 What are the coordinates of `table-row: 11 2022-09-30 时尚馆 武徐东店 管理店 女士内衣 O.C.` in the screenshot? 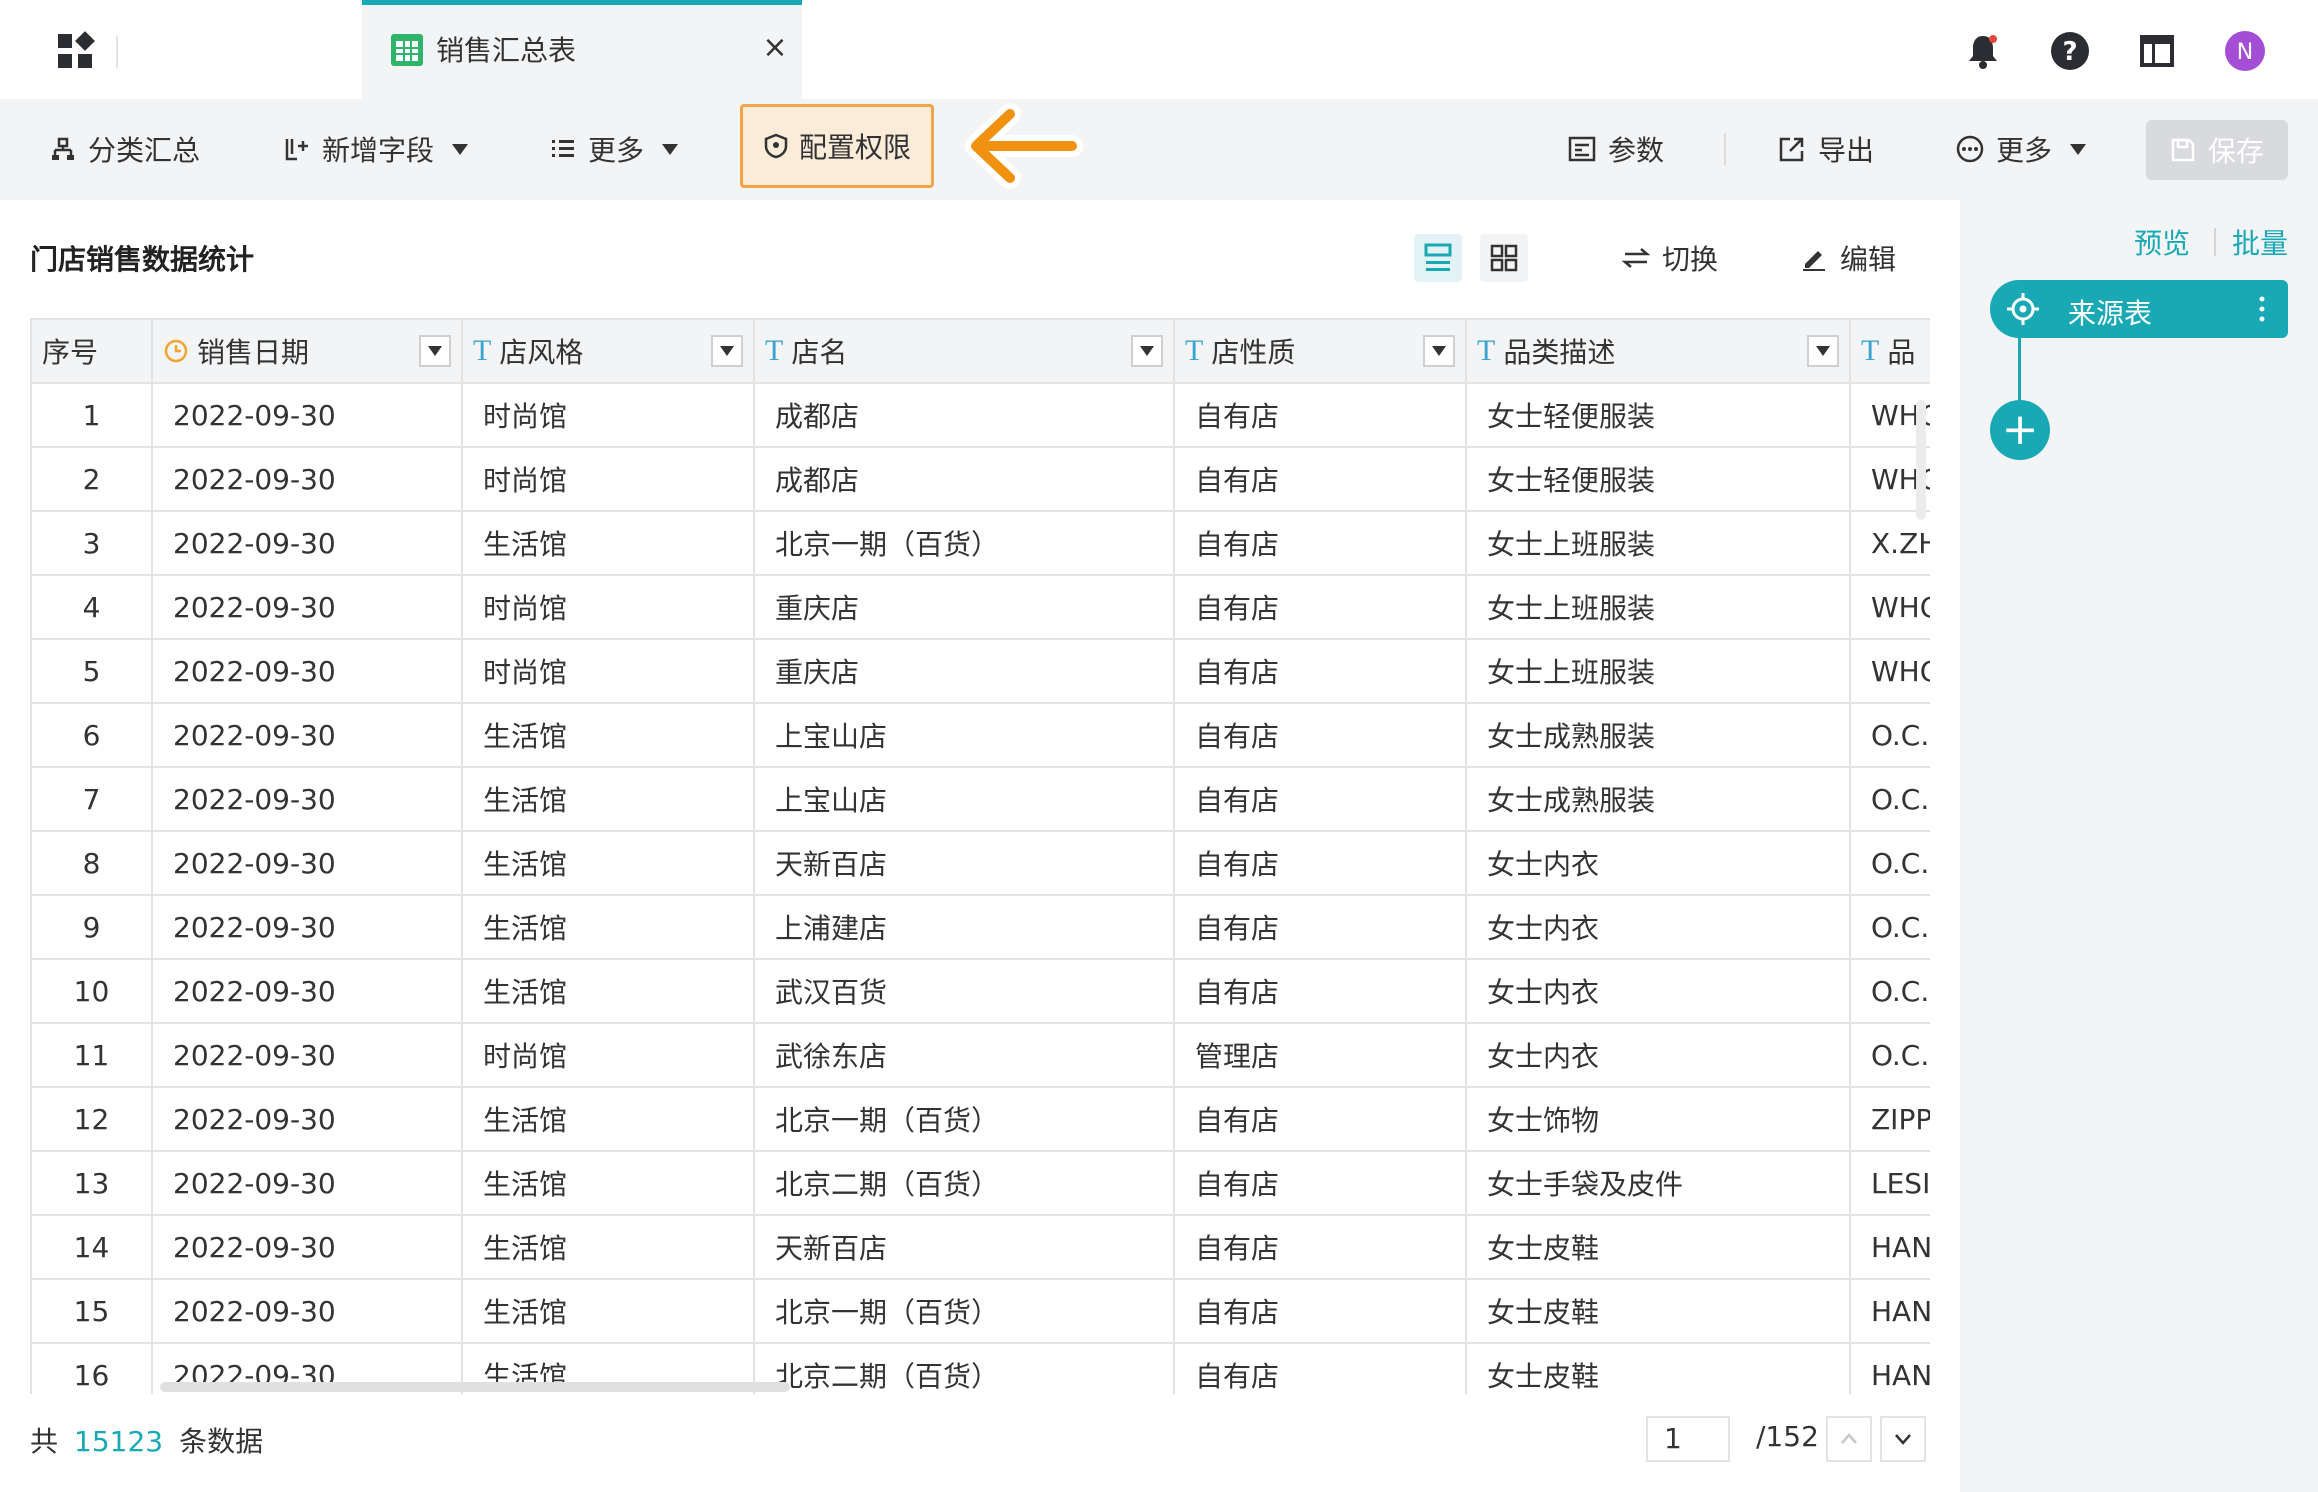 It's located at (981, 1055).